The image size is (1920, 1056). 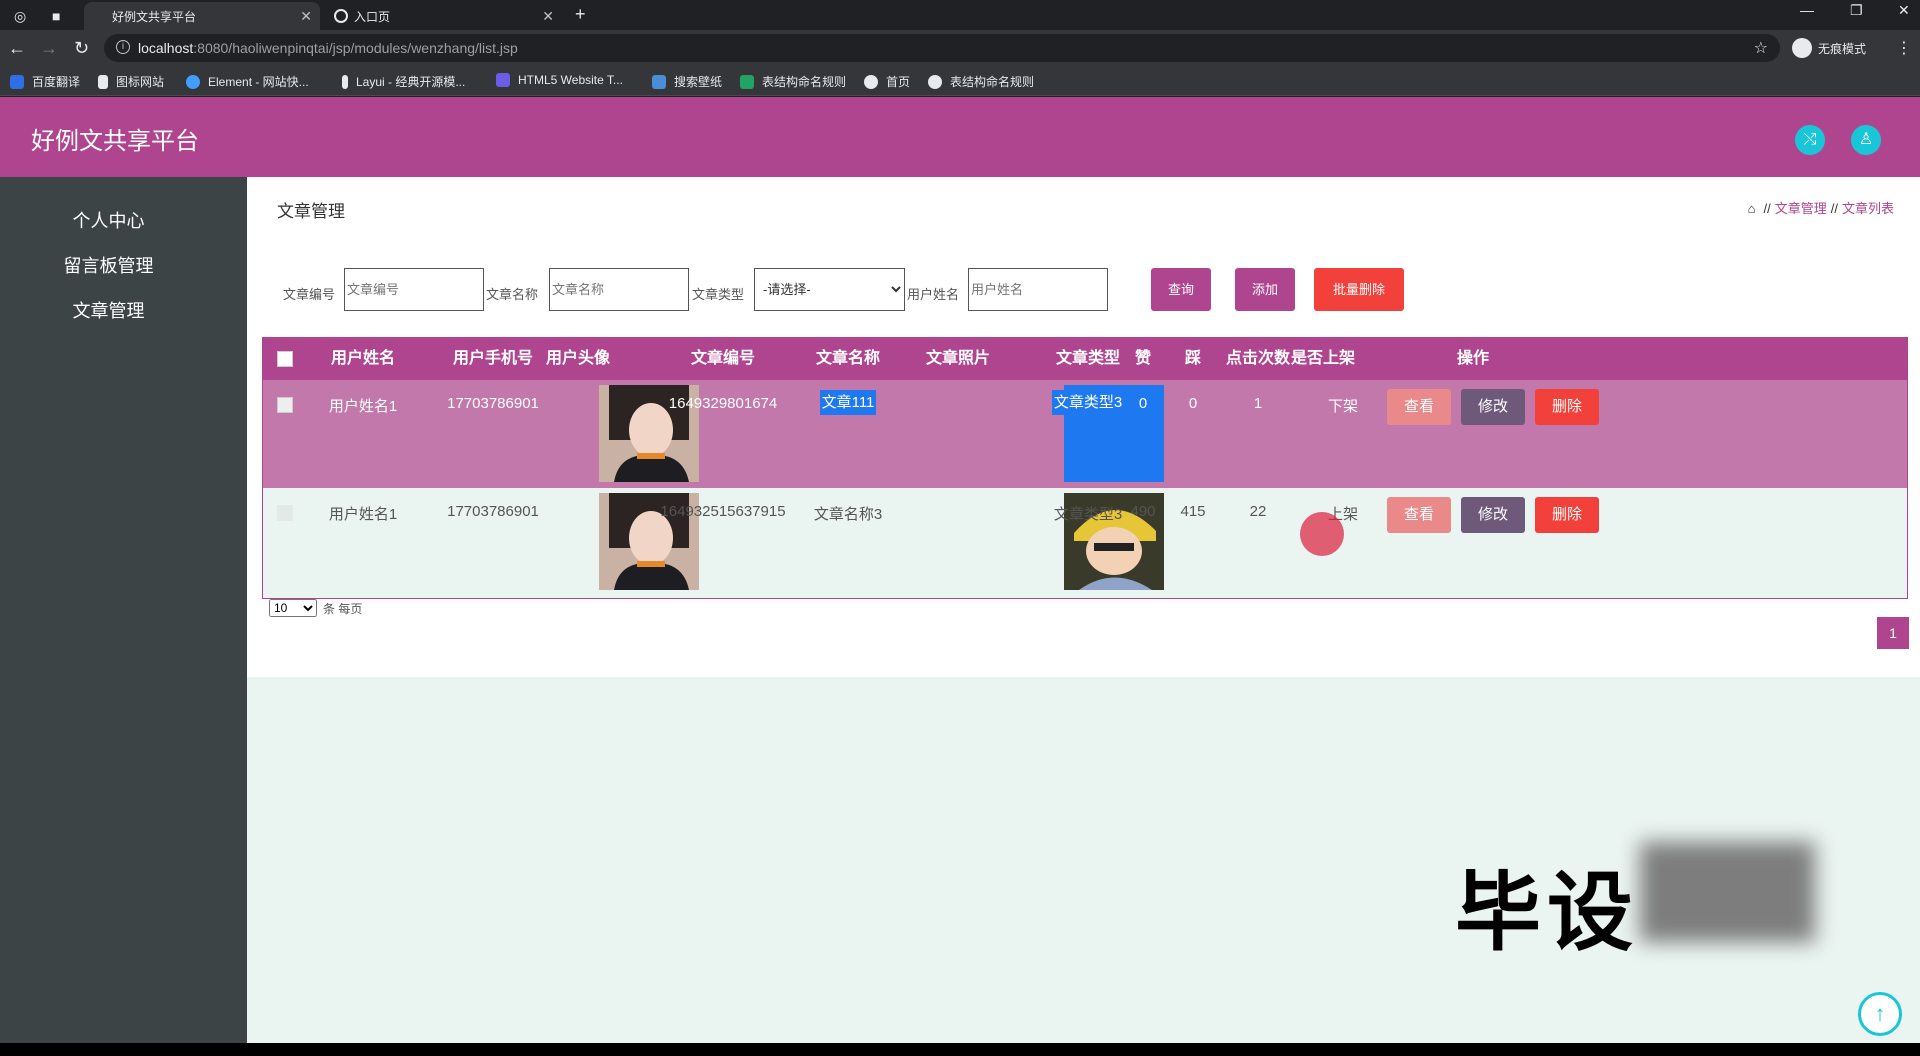 What do you see at coordinates (747, 81) in the screenshot?
I see `sheet-icon` at bounding box center [747, 81].